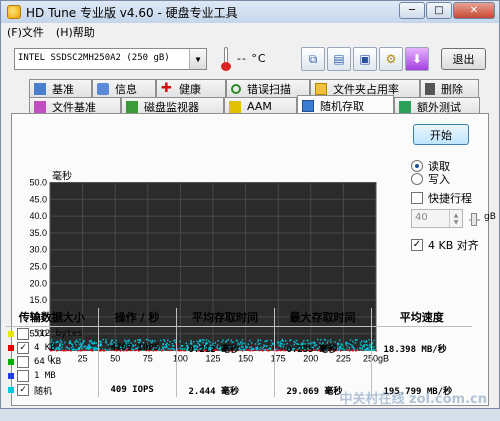  What do you see at coordinates (43, 391) in the screenshot?
I see `series-label: 随机` at bounding box center [43, 391].